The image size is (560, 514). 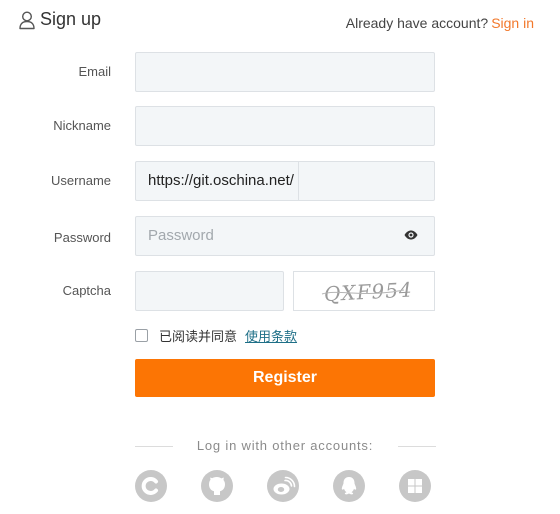 I want to click on email-field, so click(x=285, y=72).